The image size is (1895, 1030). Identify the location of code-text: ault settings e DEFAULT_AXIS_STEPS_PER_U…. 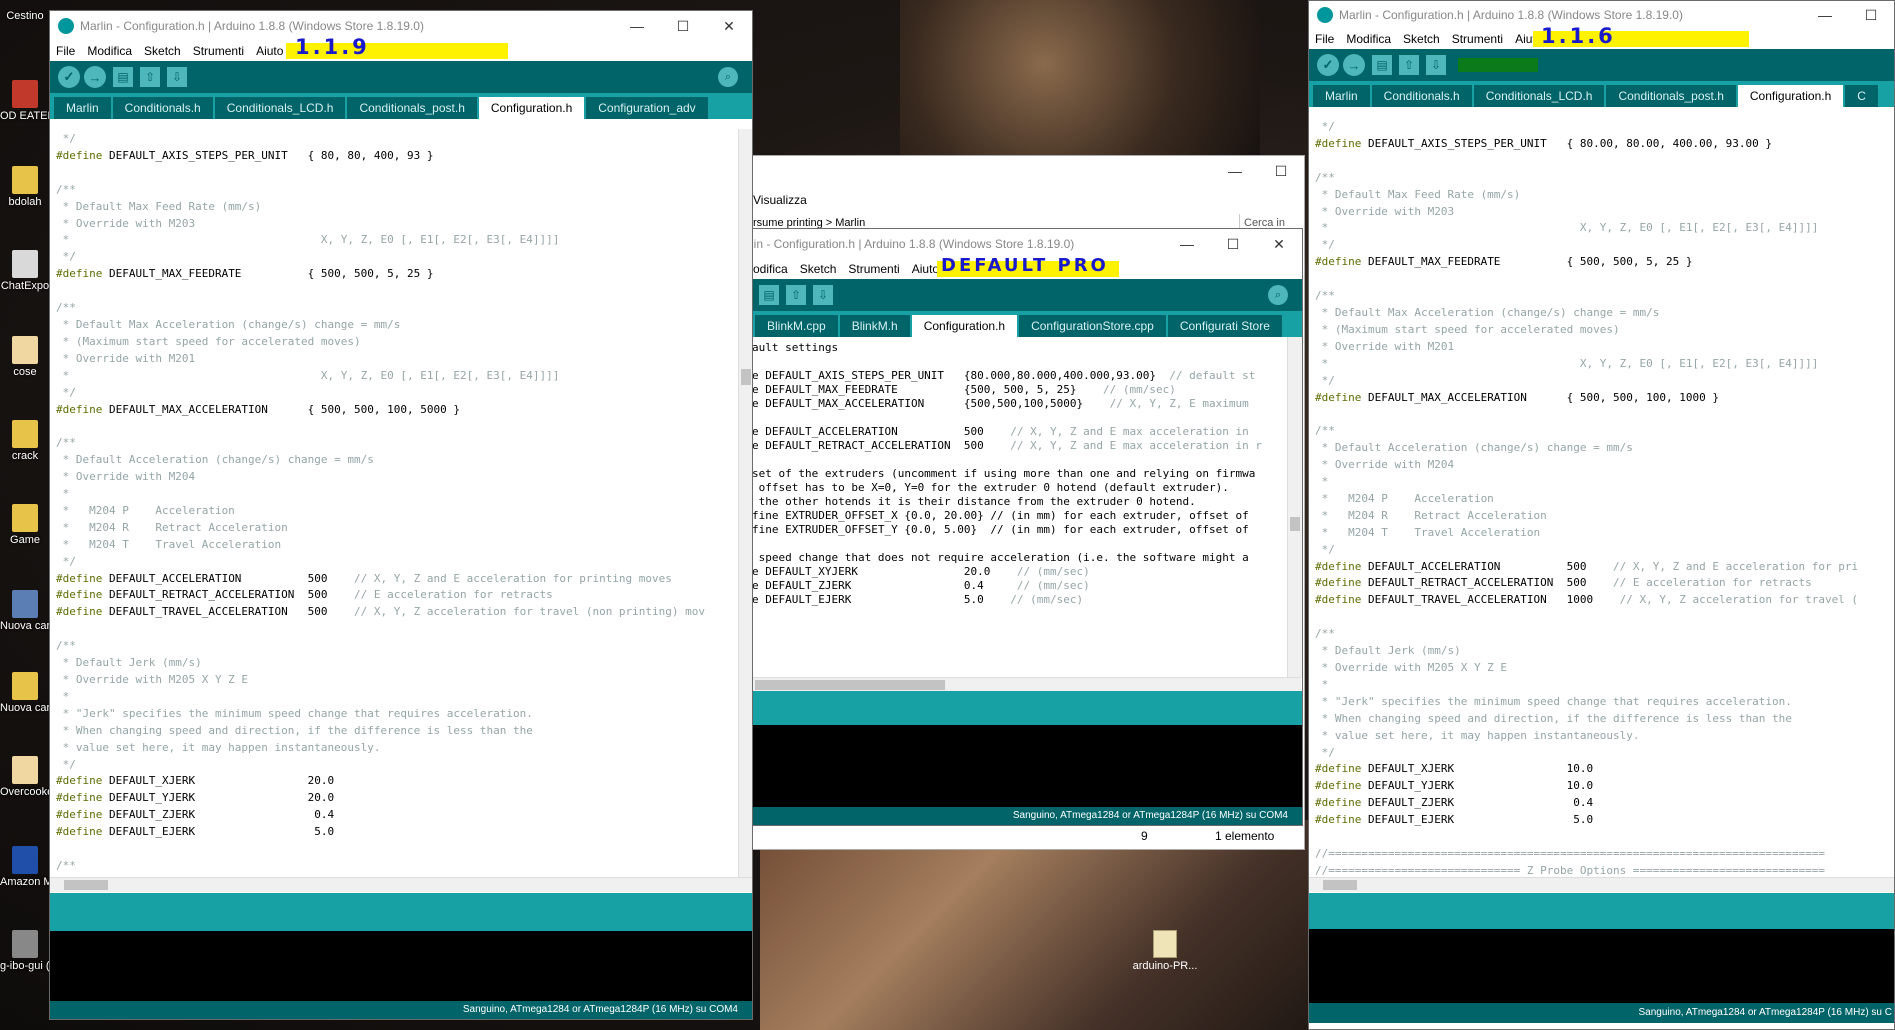
(1019, 472).